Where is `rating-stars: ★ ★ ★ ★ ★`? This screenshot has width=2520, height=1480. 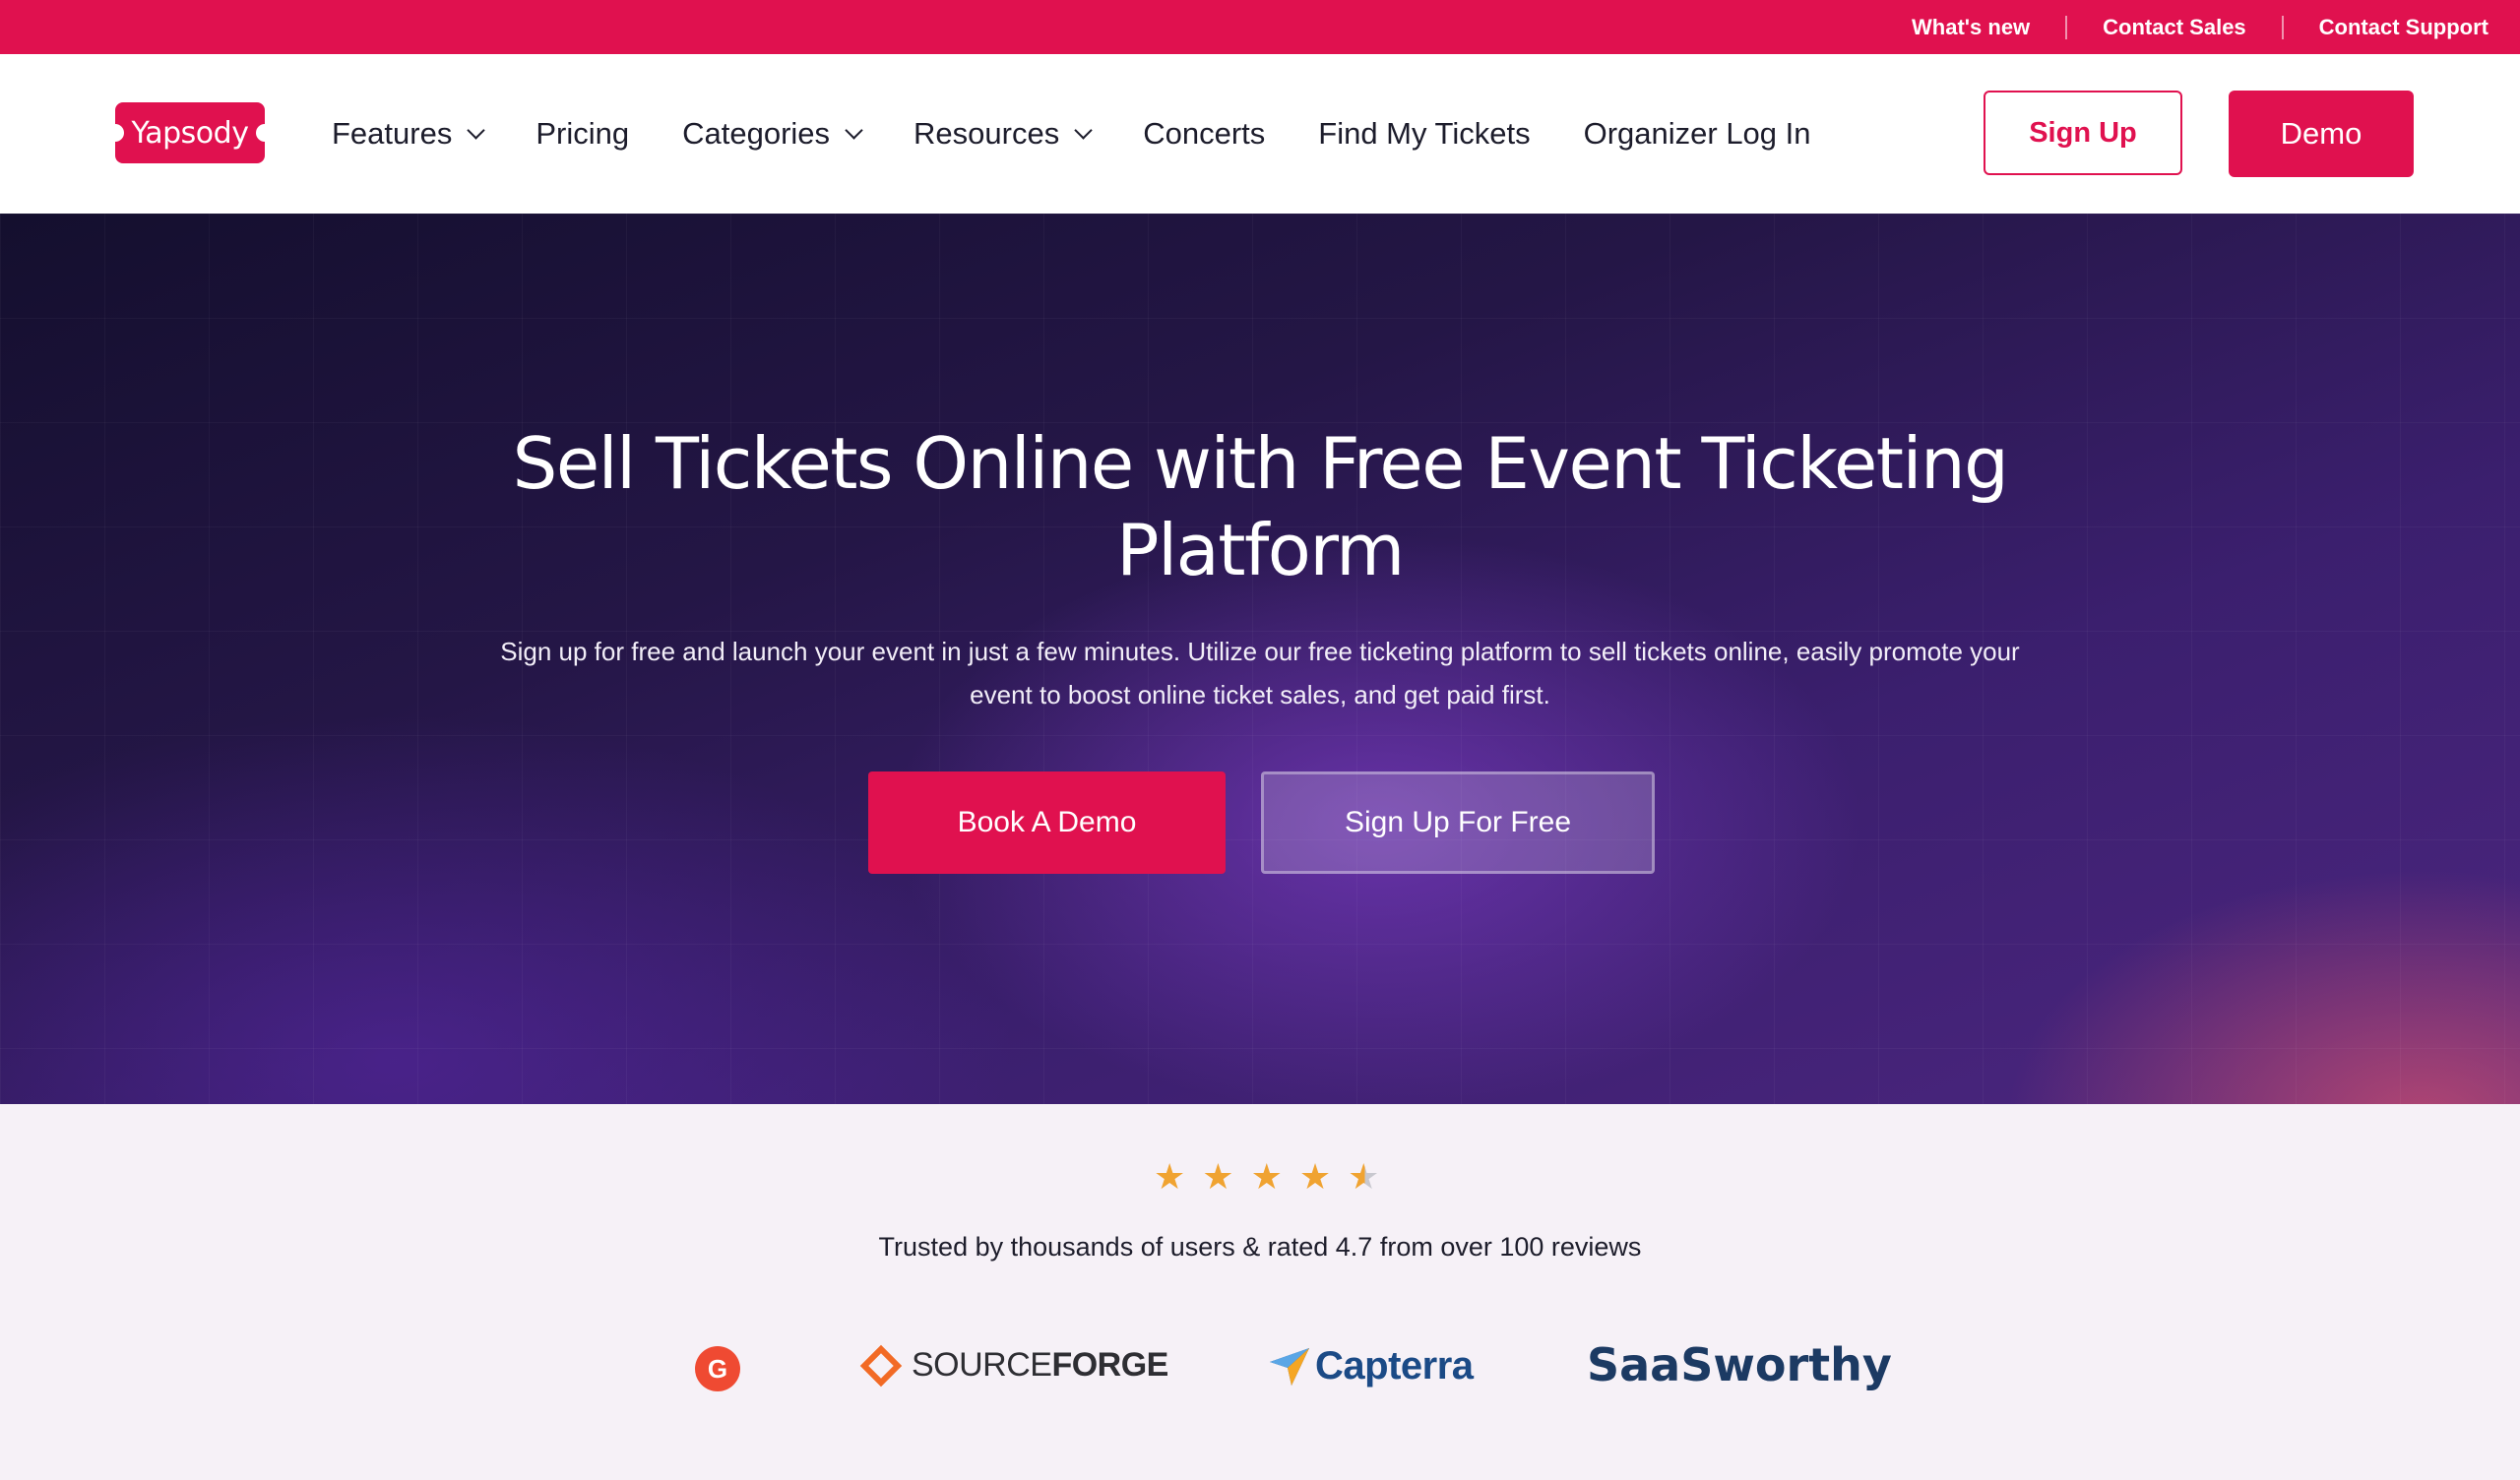
rating-stars: ★ ★ ★ ★ ★ is located at coordinates (1266, 1177).